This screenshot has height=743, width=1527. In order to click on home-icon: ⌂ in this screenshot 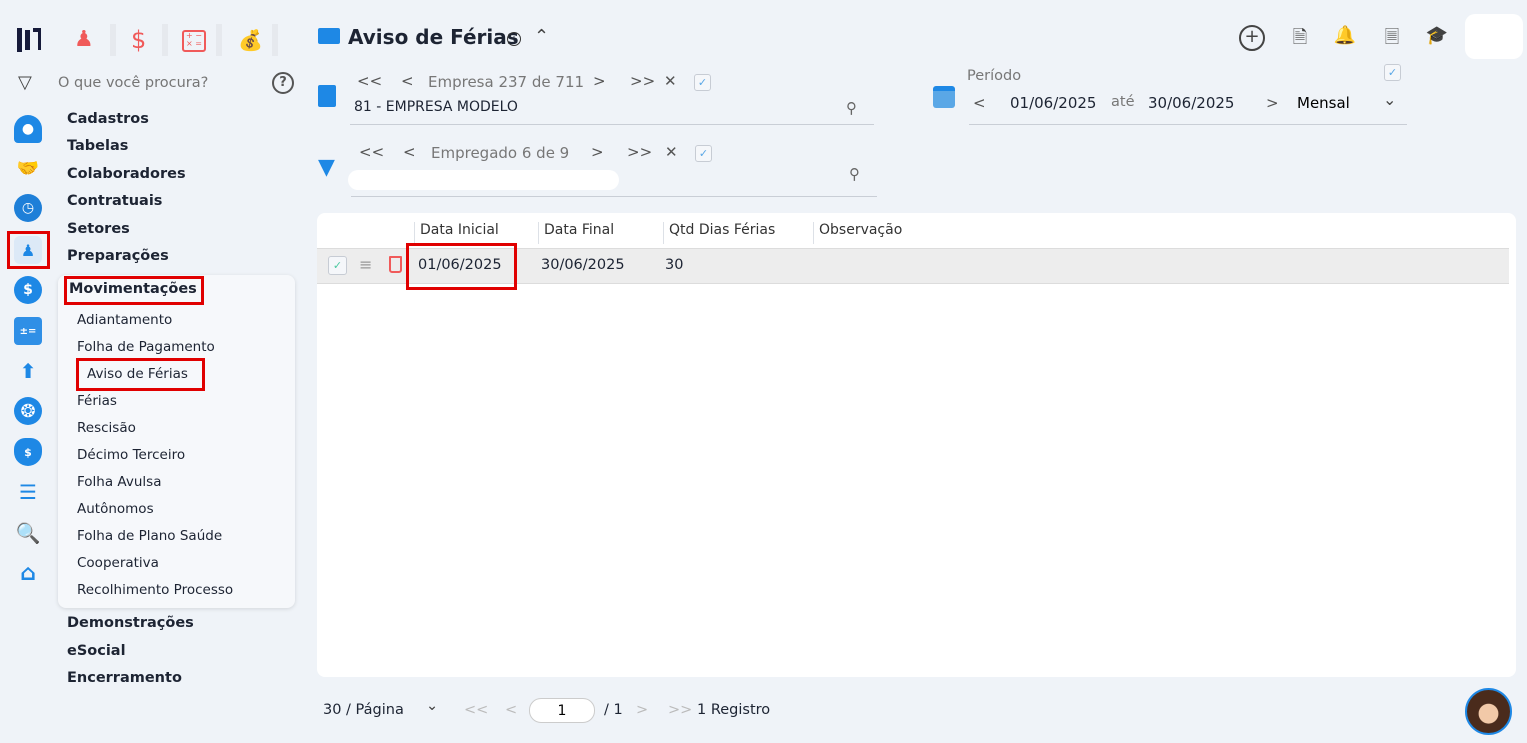, I will do `click(28, 573)`.